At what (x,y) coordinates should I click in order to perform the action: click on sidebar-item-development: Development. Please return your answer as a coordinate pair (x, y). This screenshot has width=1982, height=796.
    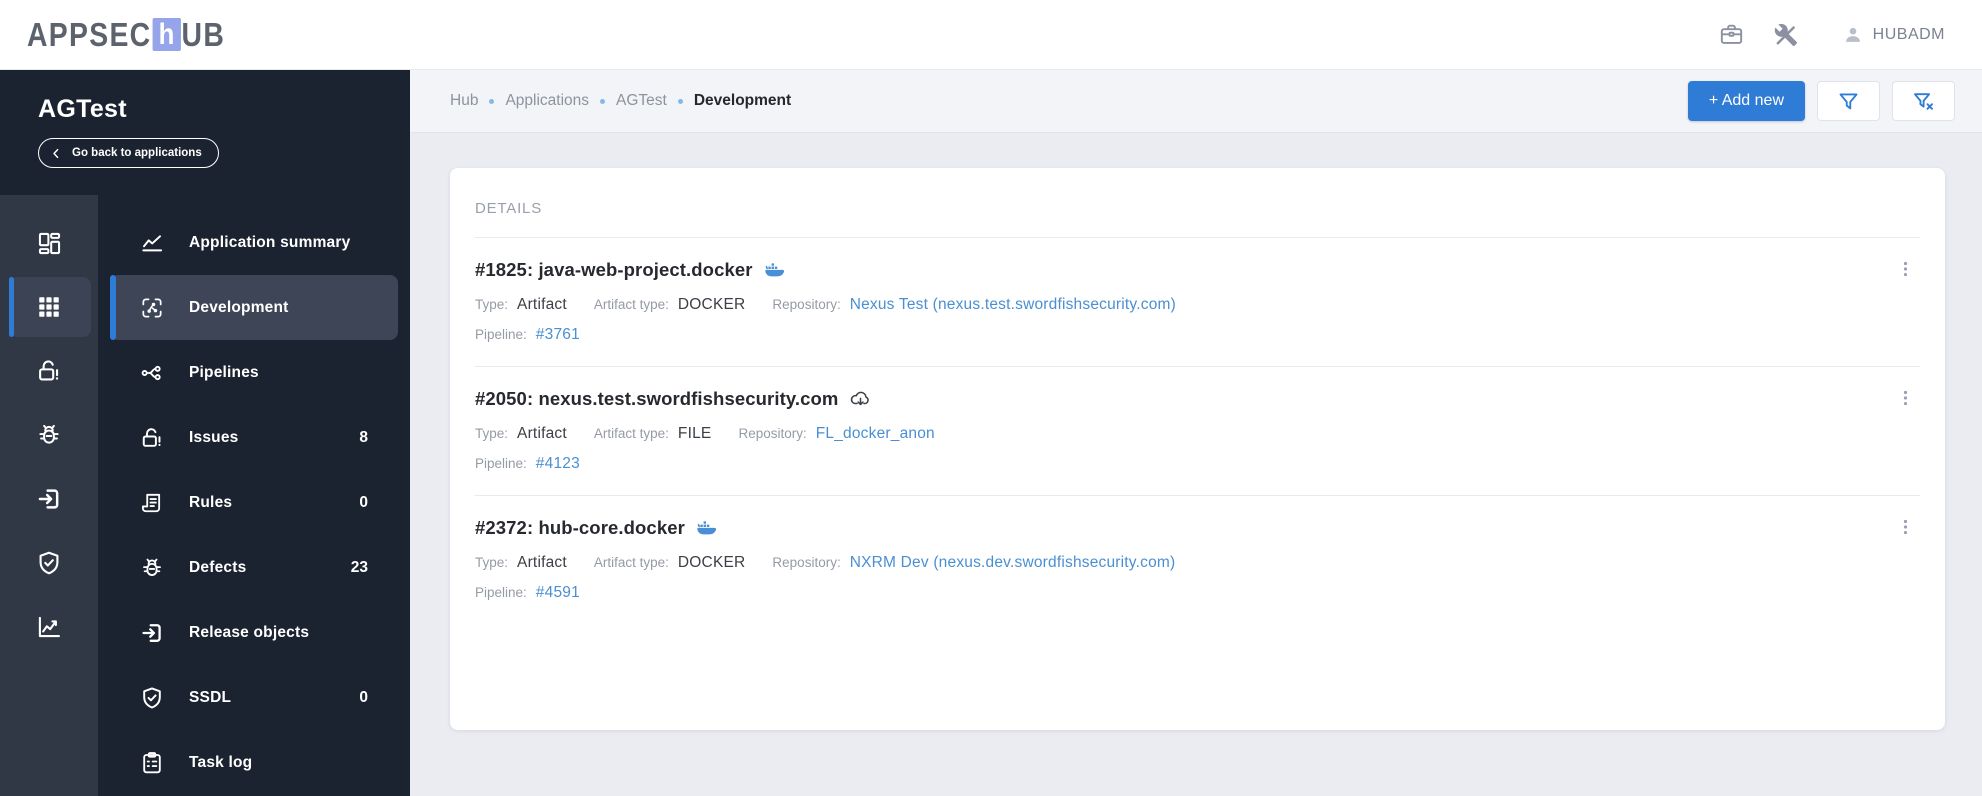
    Looking at the image, I should click on (254, 307).